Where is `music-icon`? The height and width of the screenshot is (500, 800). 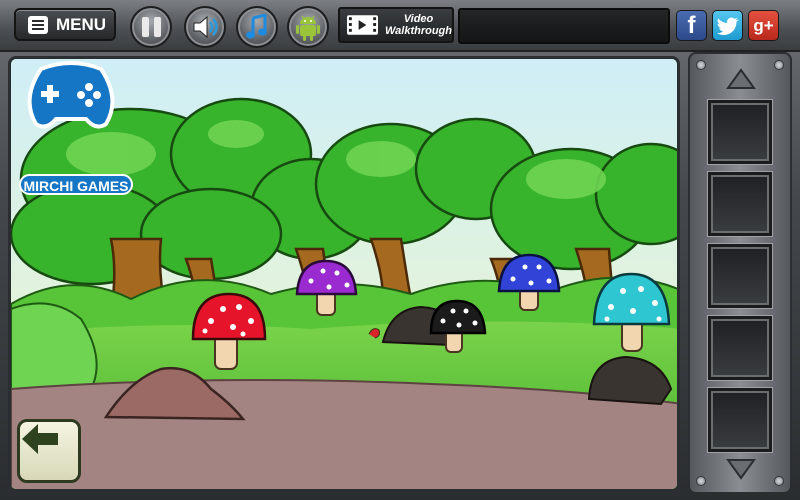
music-icon is located at coordinates (256, 26).